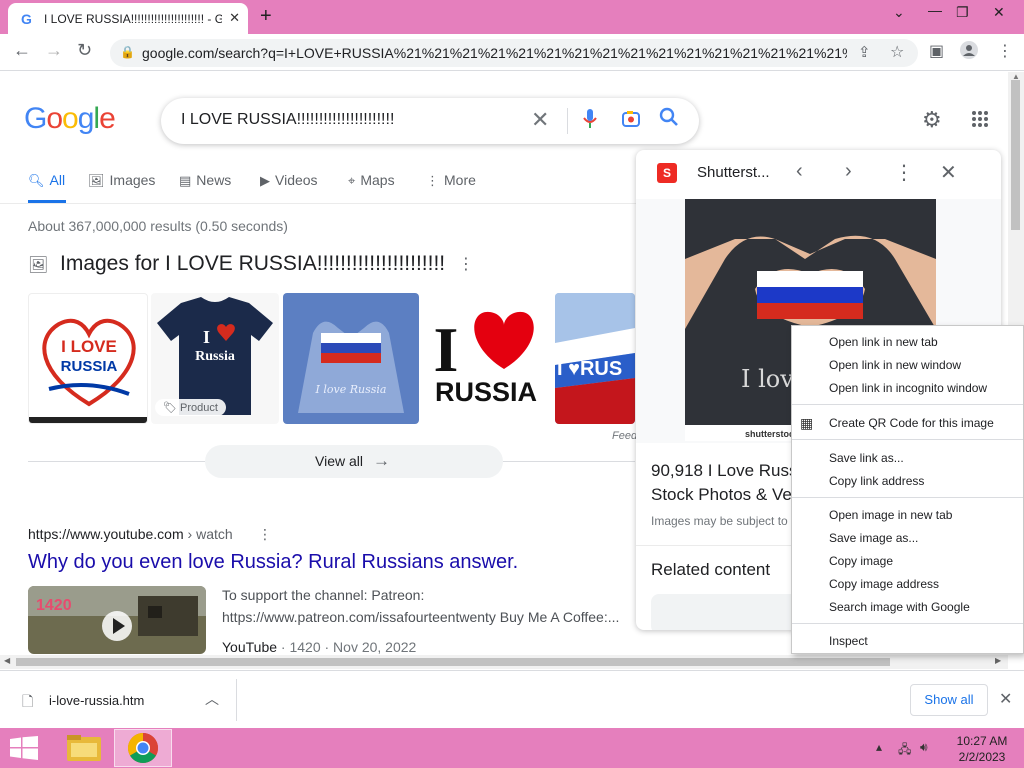 This screenshot has height=768, width=1024. I want to click on close-download-bar-icon: ✕, so click(1005, 699).